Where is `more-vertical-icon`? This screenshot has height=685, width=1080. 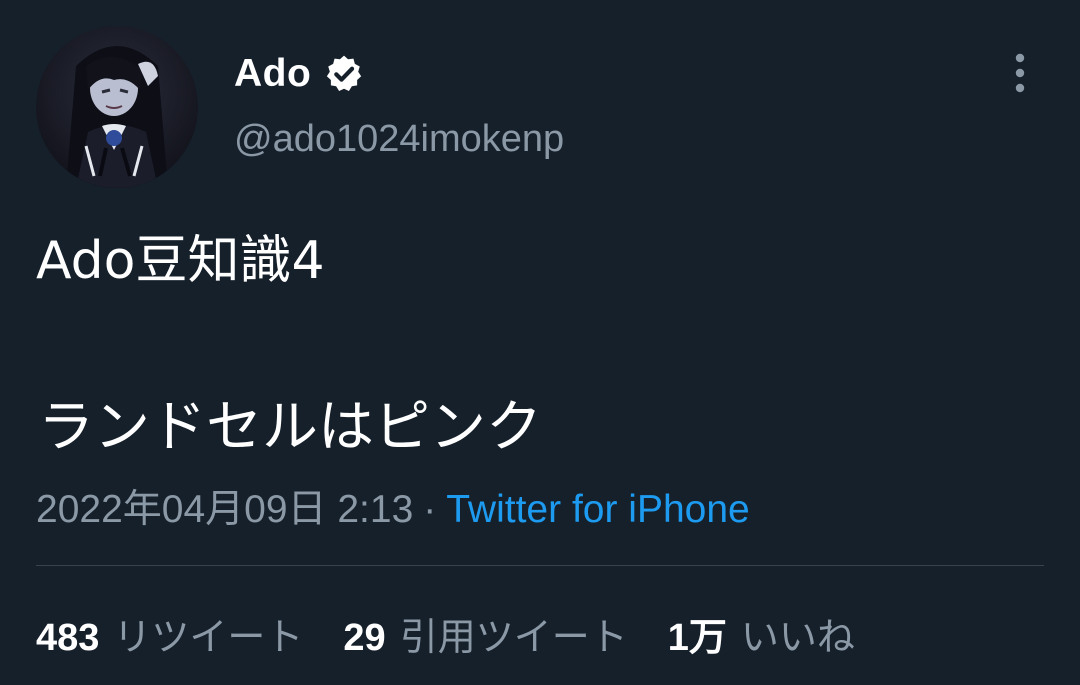
more-vertical-icon is located at coordinates (1020, 73).